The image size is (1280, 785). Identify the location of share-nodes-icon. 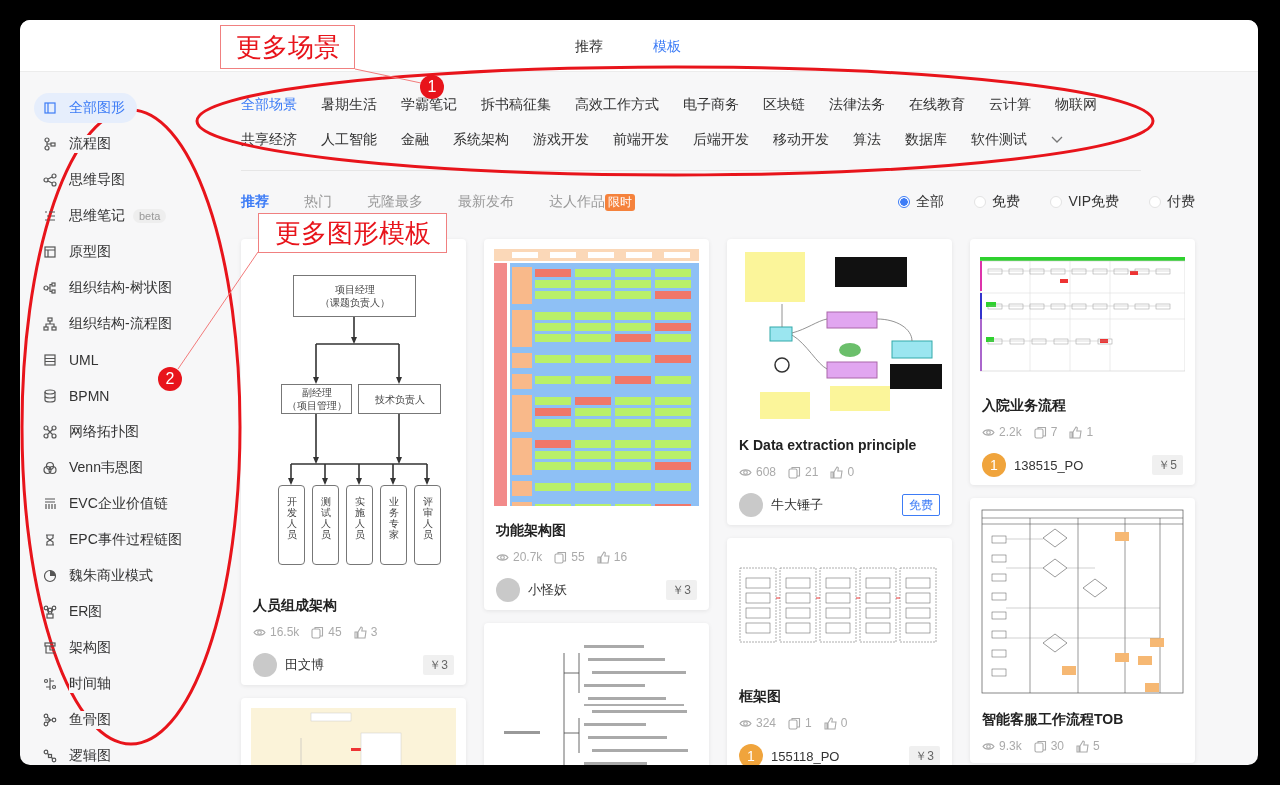
(50, 180).